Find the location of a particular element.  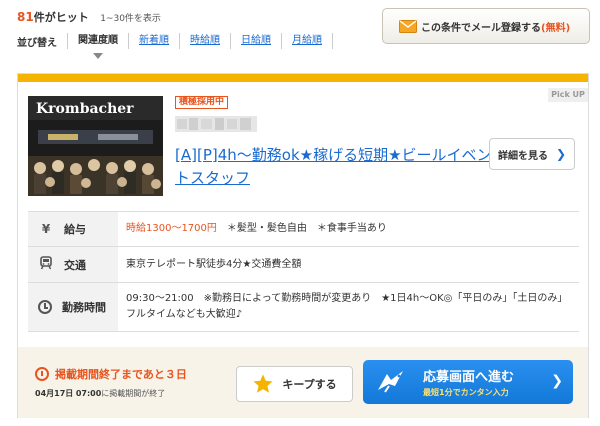

sort-newest: 新着順 is located at coordinates (153, 41).